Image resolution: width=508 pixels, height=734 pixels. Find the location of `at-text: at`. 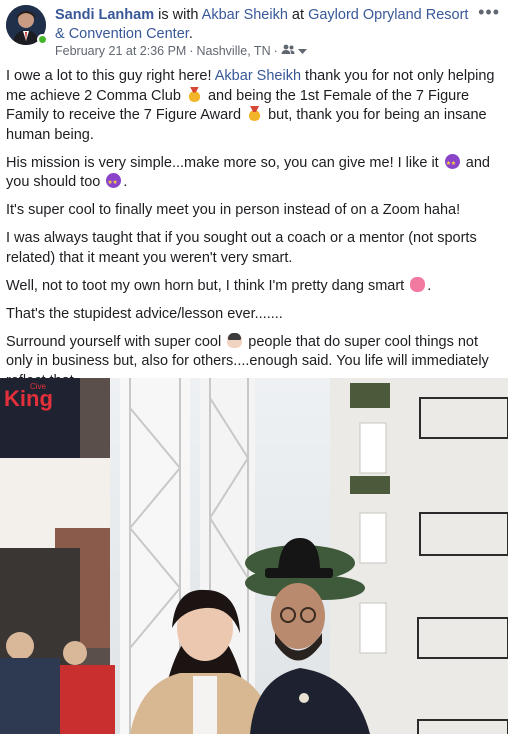

at-text: at is located at coordinates (298, 15).